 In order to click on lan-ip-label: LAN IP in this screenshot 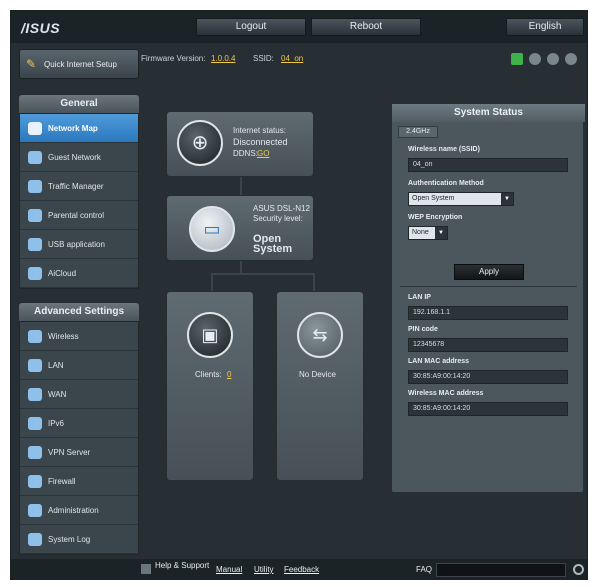, I will do `click(419, 297)`.